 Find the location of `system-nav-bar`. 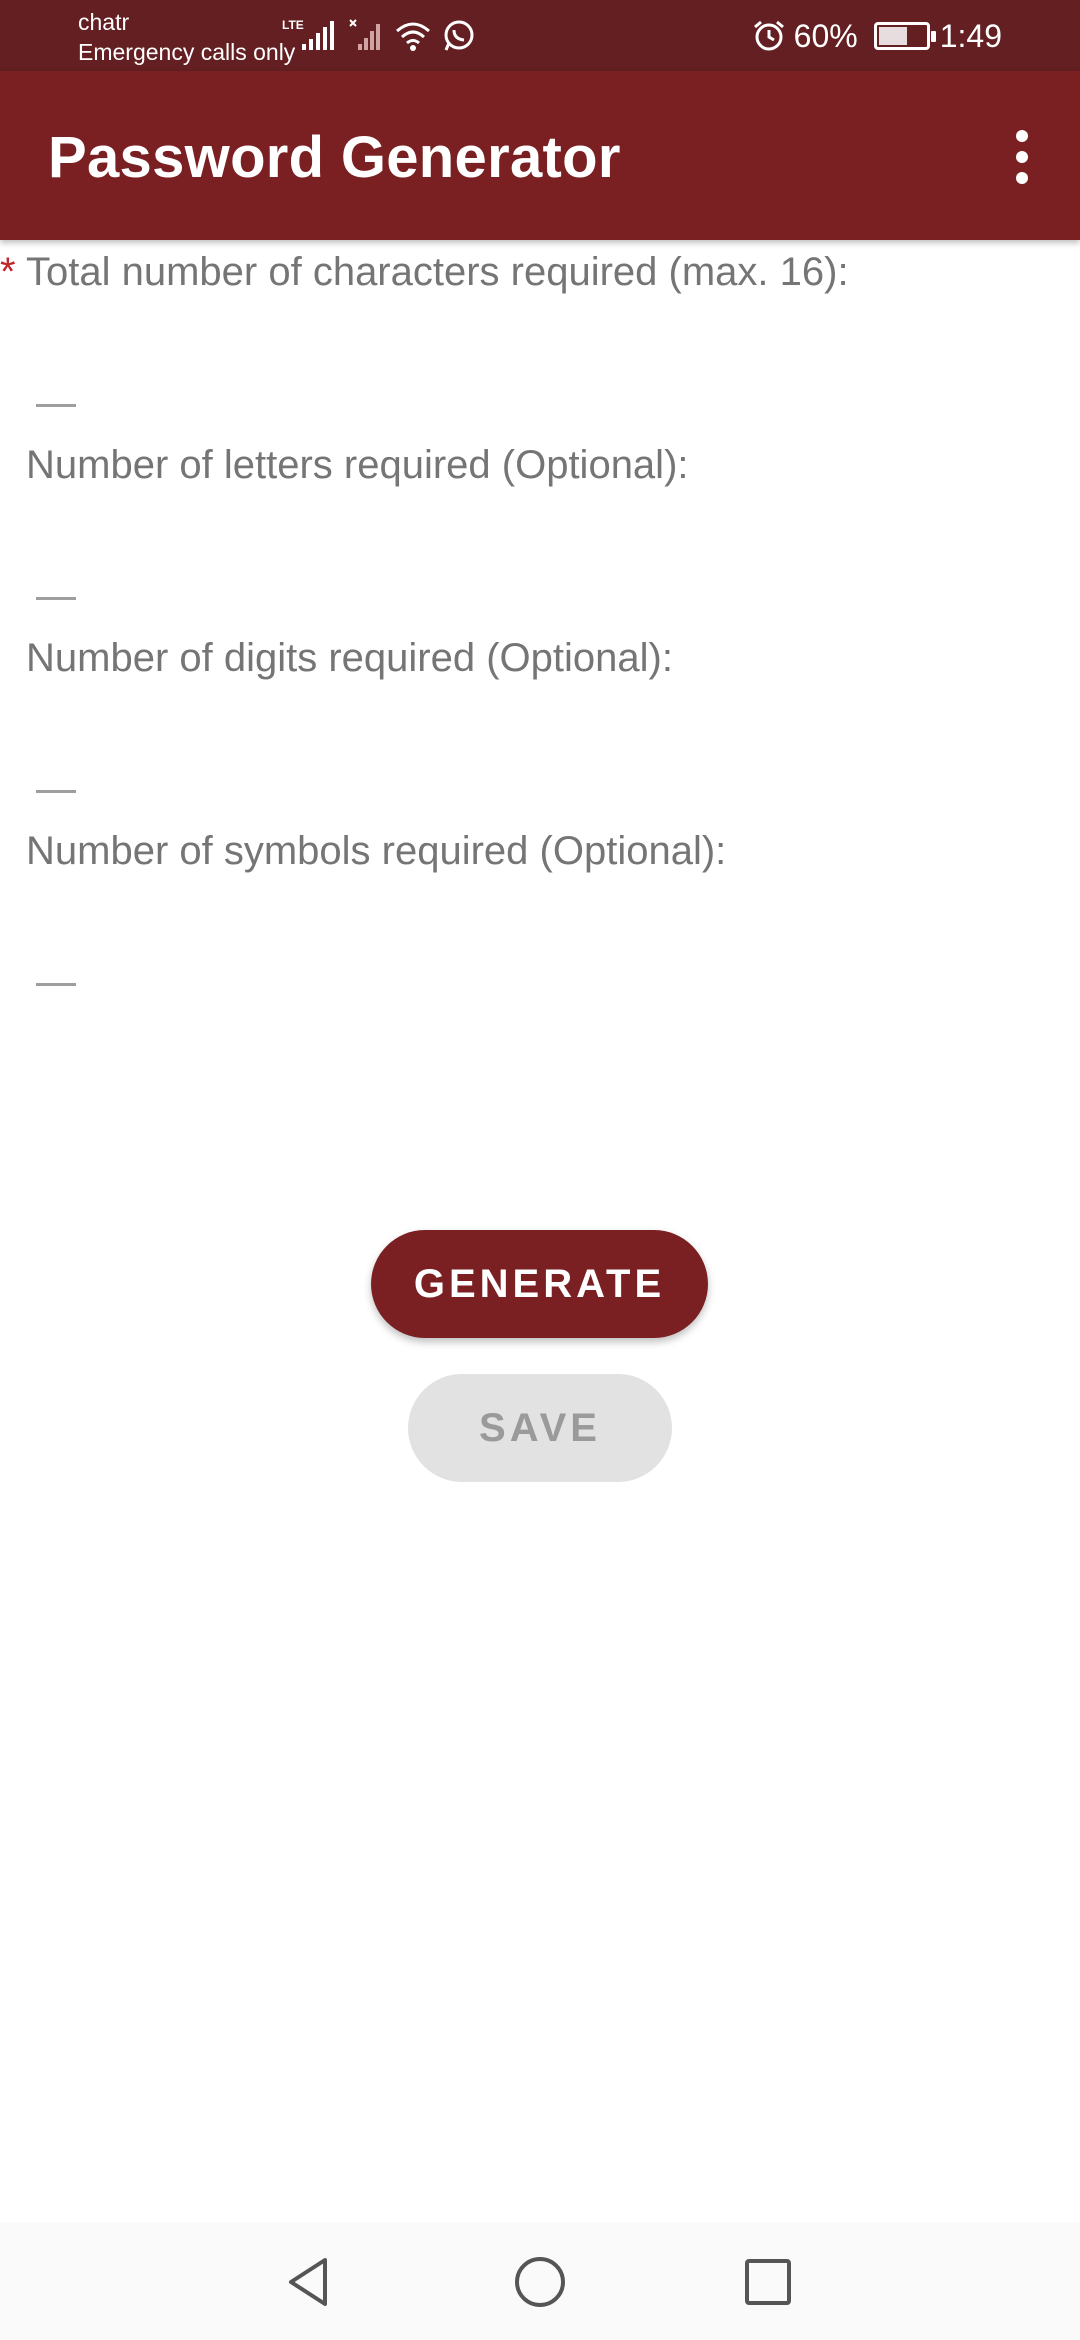

system-nav-bar is located at coordinates (540, 2281).